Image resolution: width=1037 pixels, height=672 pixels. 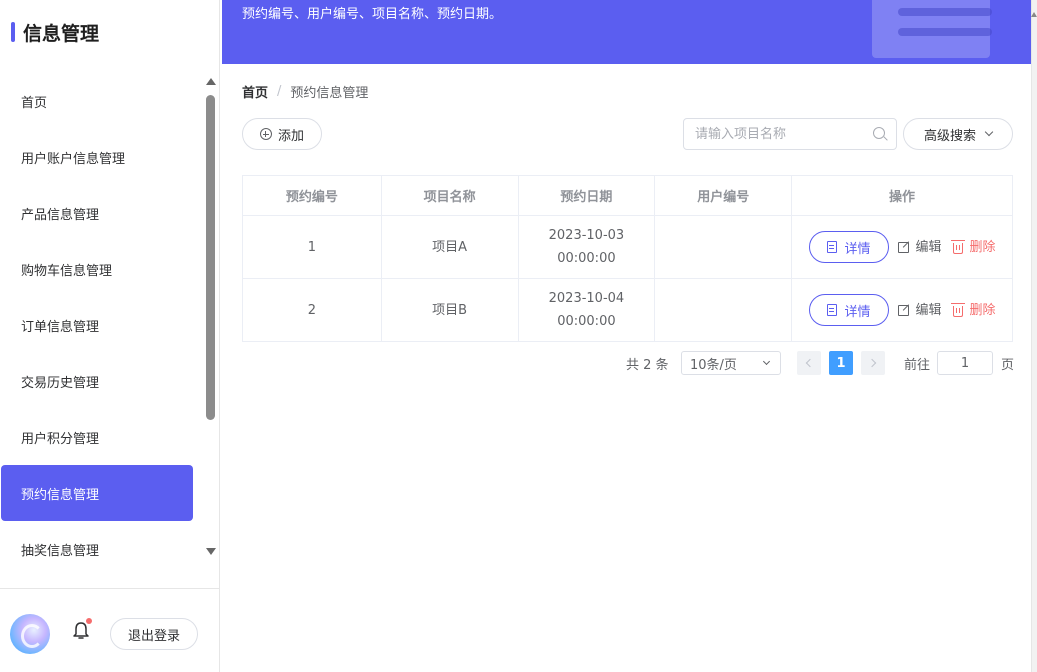 I want to click on cell-date: 2023-10-04, so click(x=586, y=298).